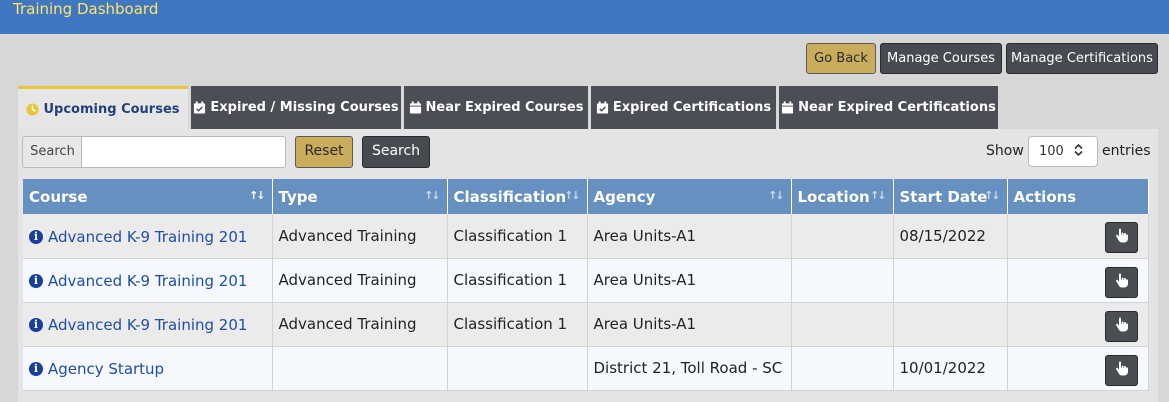 This screenshot has height=402, width=1169. What do you see at coordinates (1051, 151) in the screenshot?
I see `entries-value: 100` at bounding box center [1051, 151].